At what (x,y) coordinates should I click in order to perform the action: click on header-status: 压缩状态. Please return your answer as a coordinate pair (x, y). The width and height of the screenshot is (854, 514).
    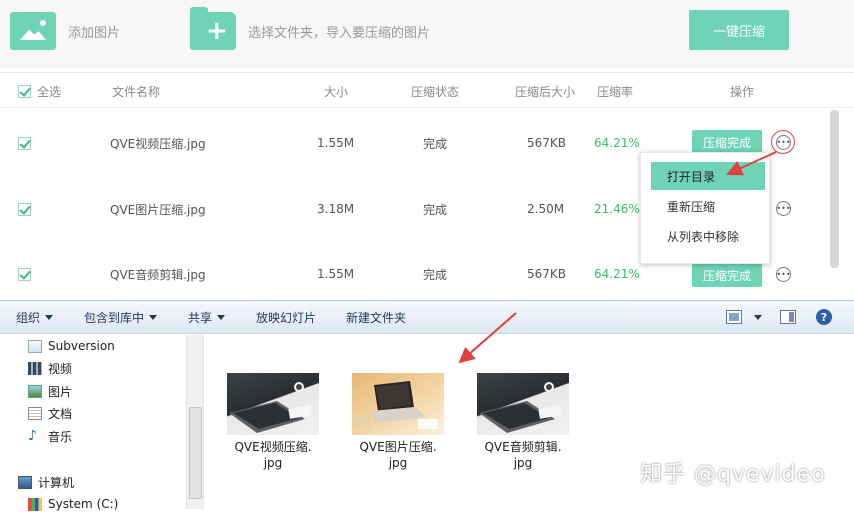
    Looking at the image, I should click on (435, 91).